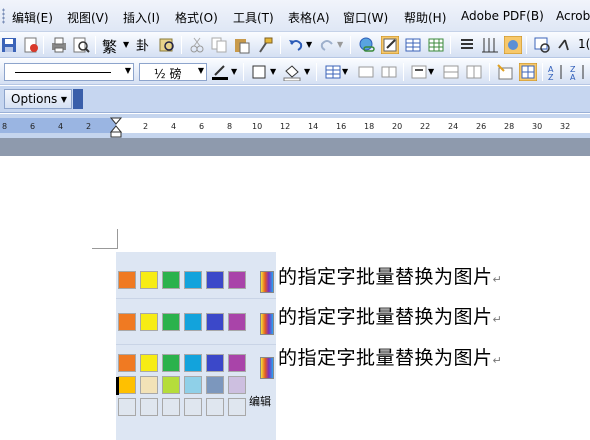  Describe the element at coordinates (237, 385) in the screenshot. I see `color-swatch-lavender` at that location.